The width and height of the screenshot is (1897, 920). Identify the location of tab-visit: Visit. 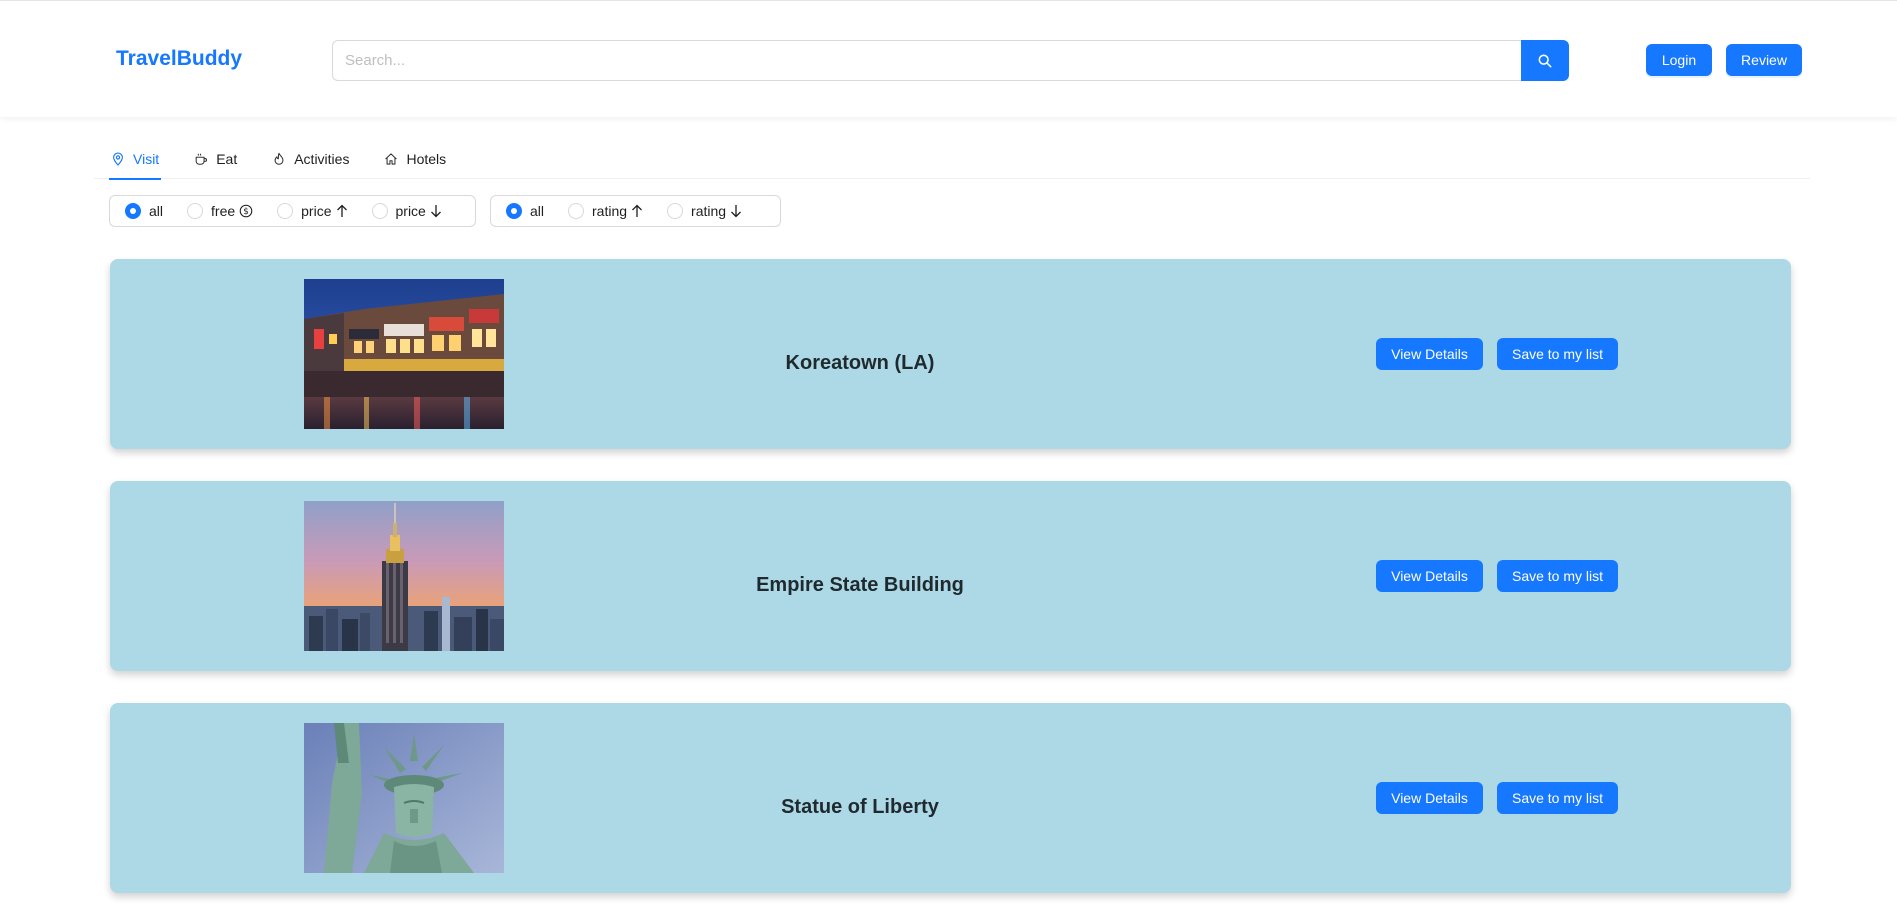
(135, 159).